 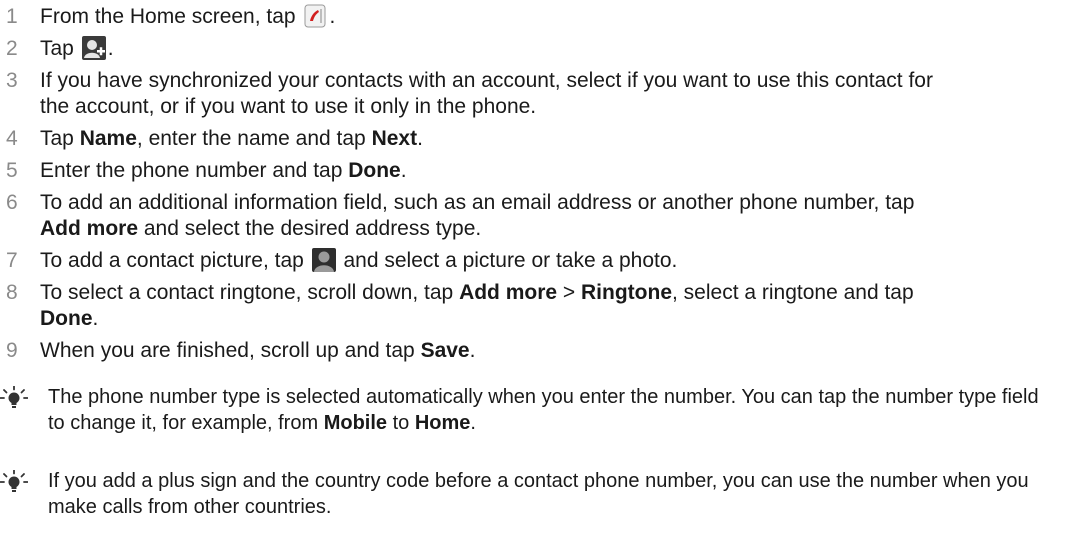 What do you see at coordinates (315, 16) in the screenshot?
I see `phone-app-icon` at bounding box center [315, 16].